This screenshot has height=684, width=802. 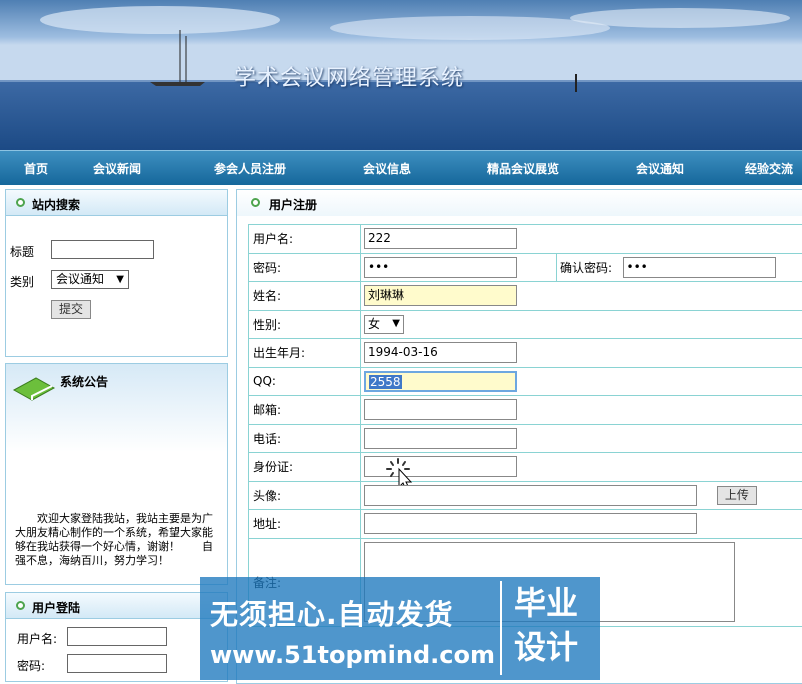 I want to click on nav-attendee-register: 参会人员注册, so click(x=250, y=168).